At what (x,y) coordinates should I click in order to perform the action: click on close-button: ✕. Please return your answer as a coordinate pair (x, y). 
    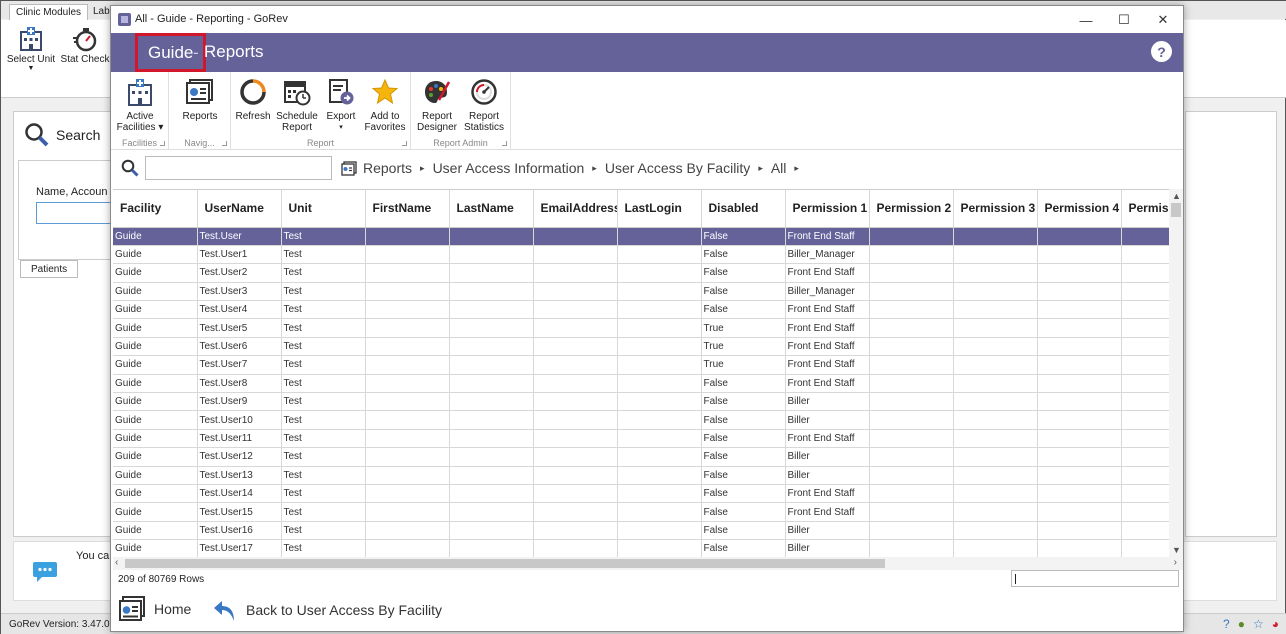
    Looking at the image, I should click on (1163, 20).